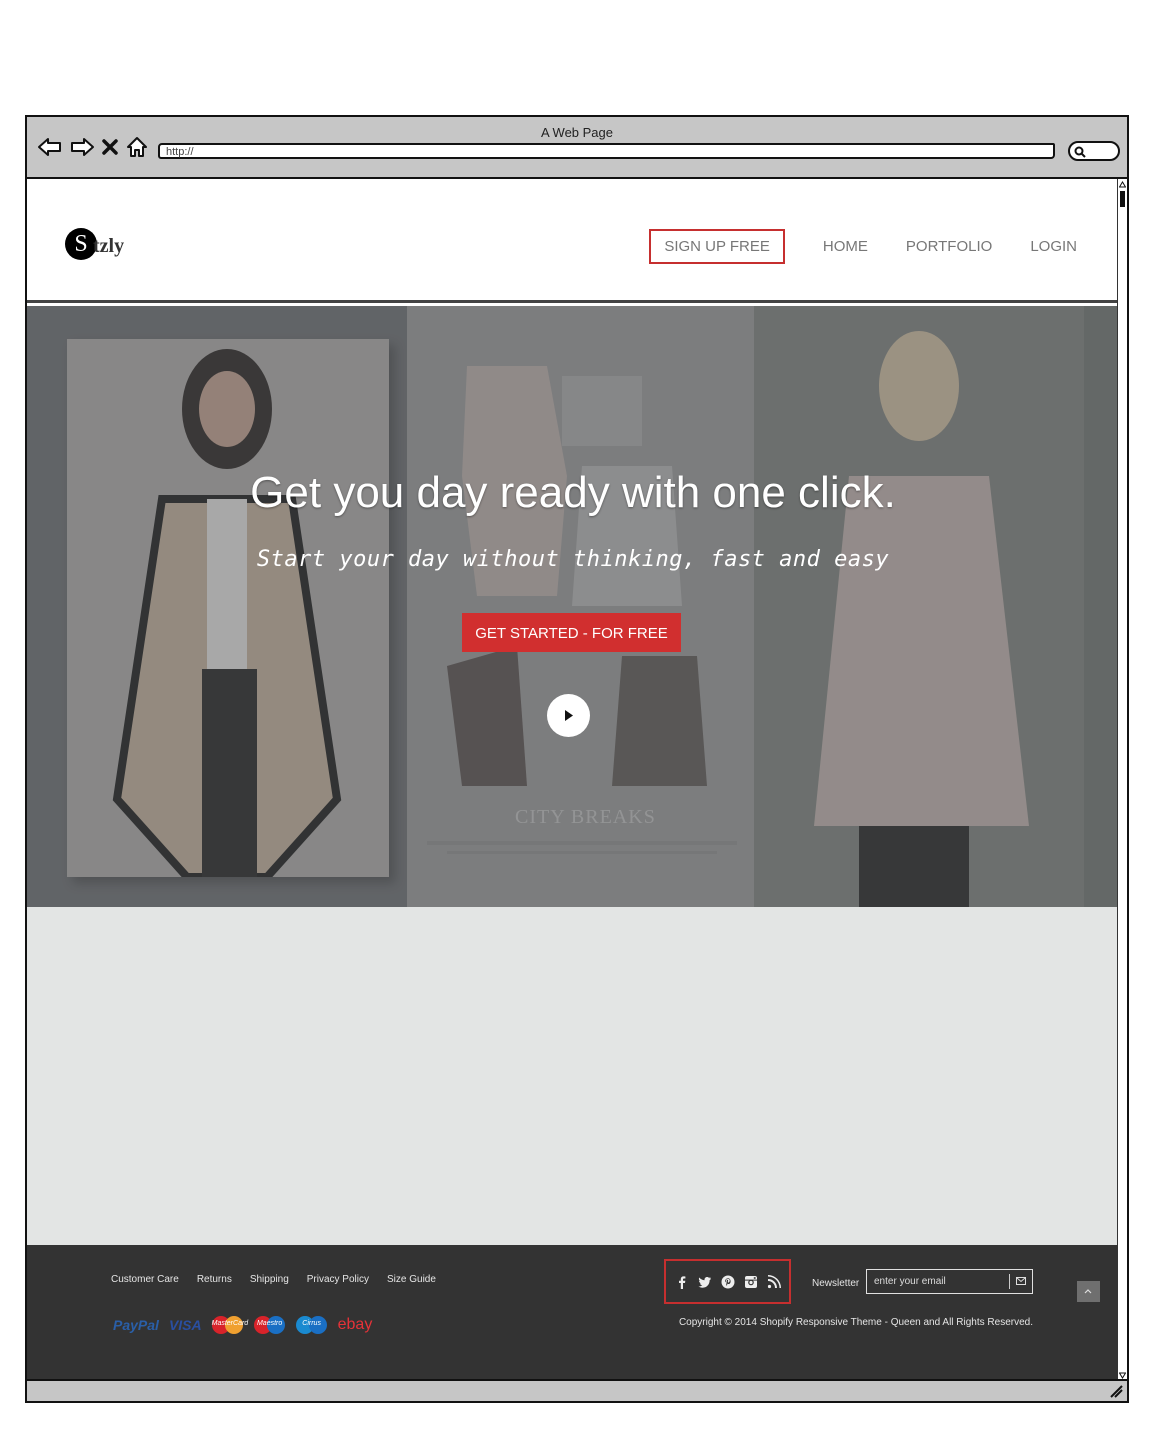  I want to click on forward-arrow-icon, so click(82, 147).